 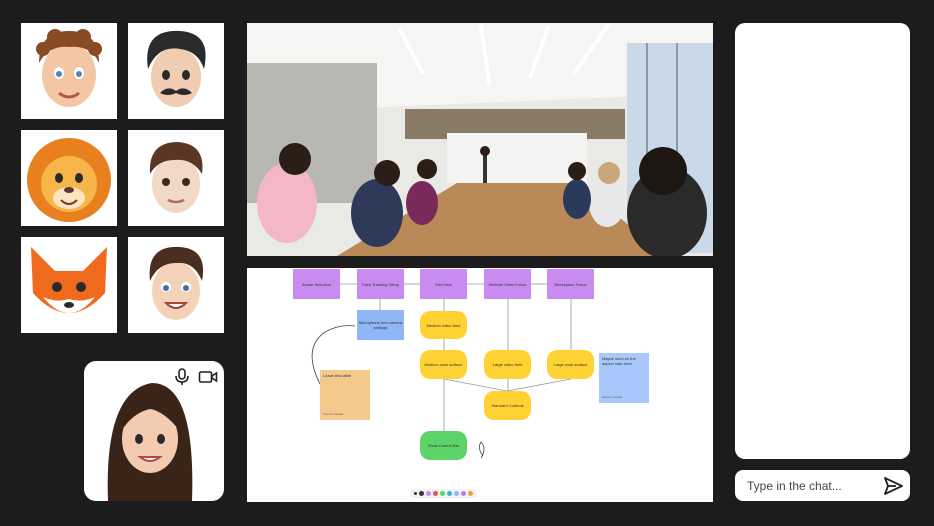 What do you see at coordinates (380, 325) in the screenshot?
I see `flow-node: Microphone and camera settings` at bounding box center [380, 325].